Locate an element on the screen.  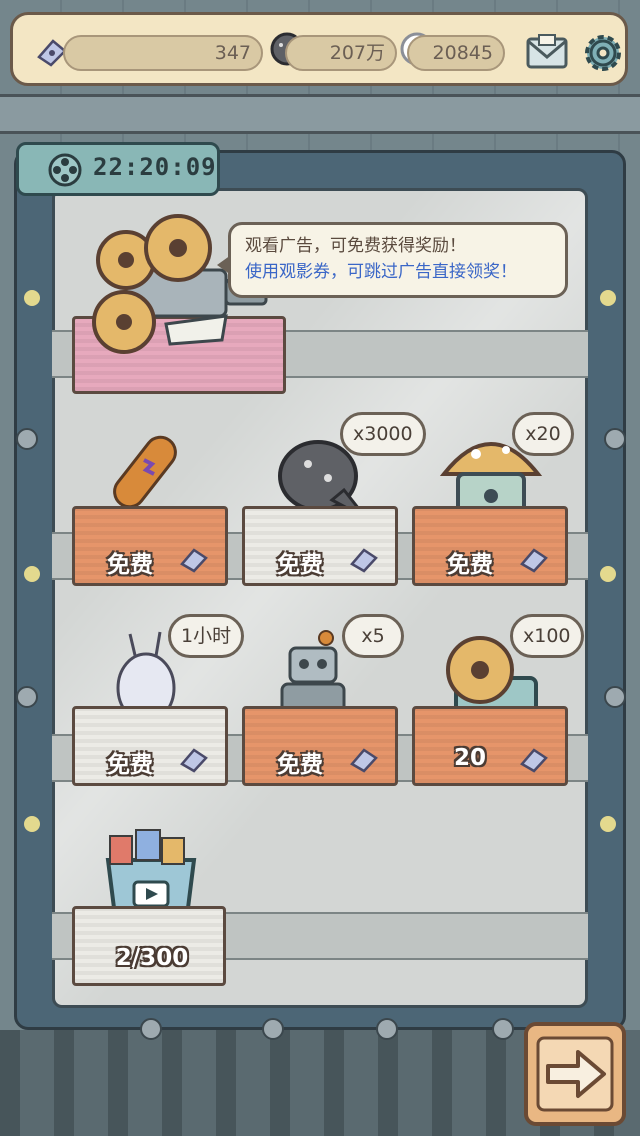
refresh-timer: 22:20:09 is located at coordinates (118, 169).